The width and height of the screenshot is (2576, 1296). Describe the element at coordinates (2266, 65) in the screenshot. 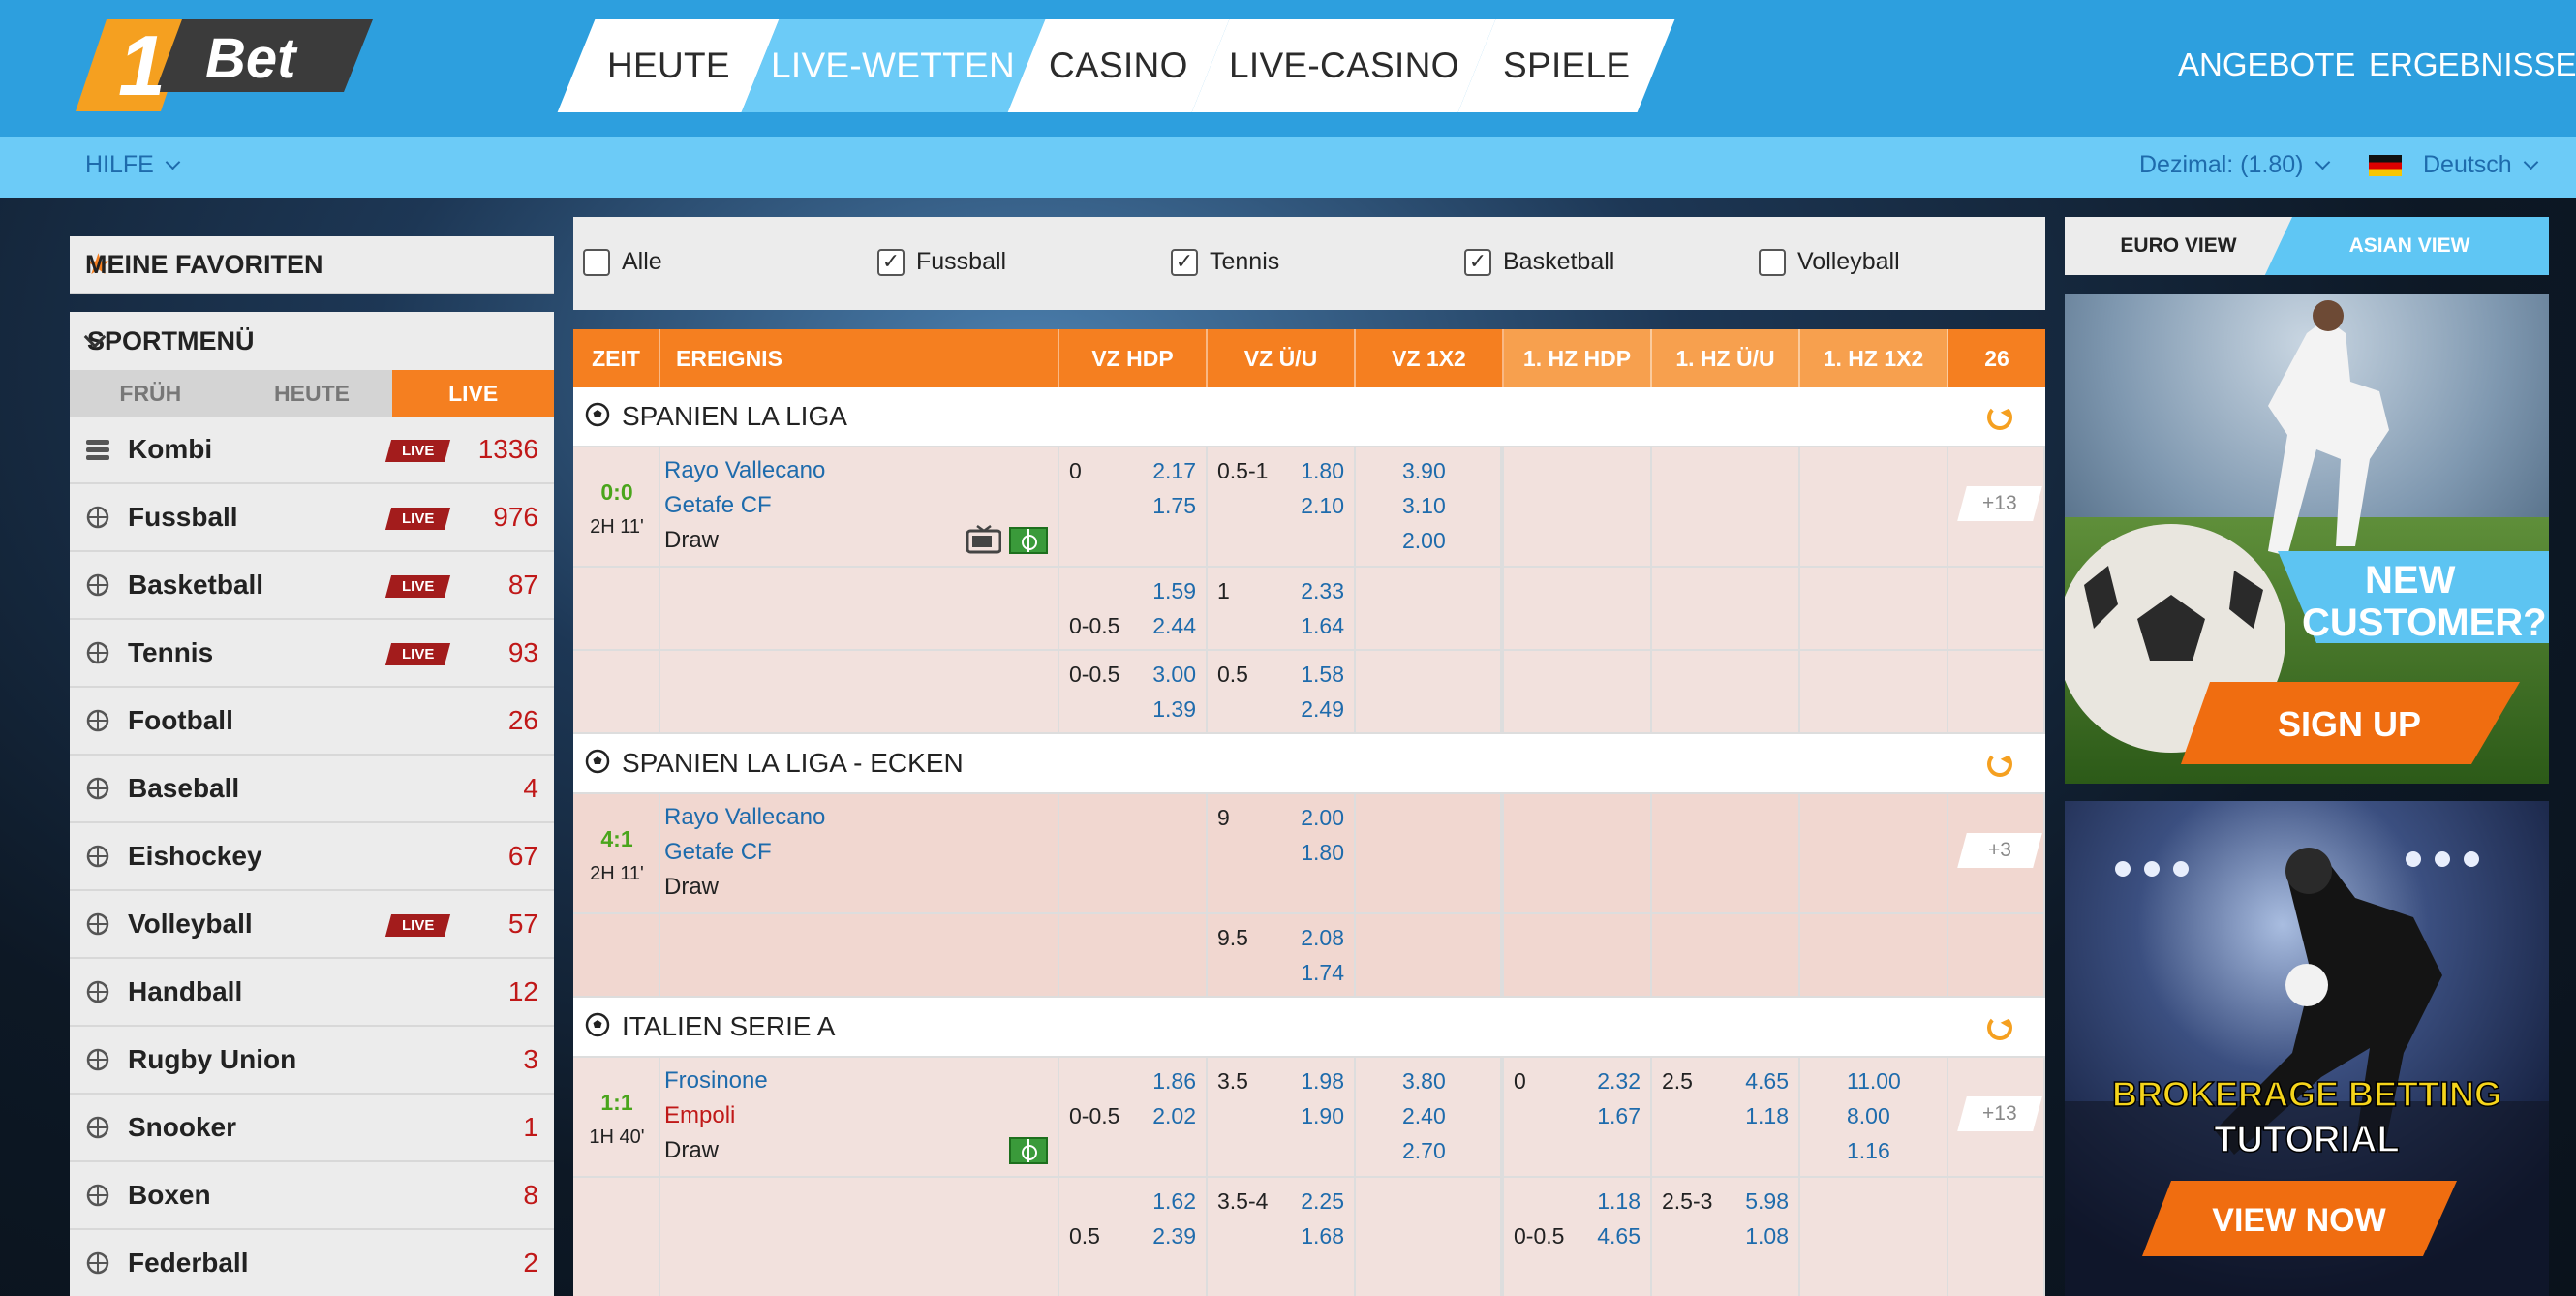

I see `angebote-link: ANGEBOTE` at that location.